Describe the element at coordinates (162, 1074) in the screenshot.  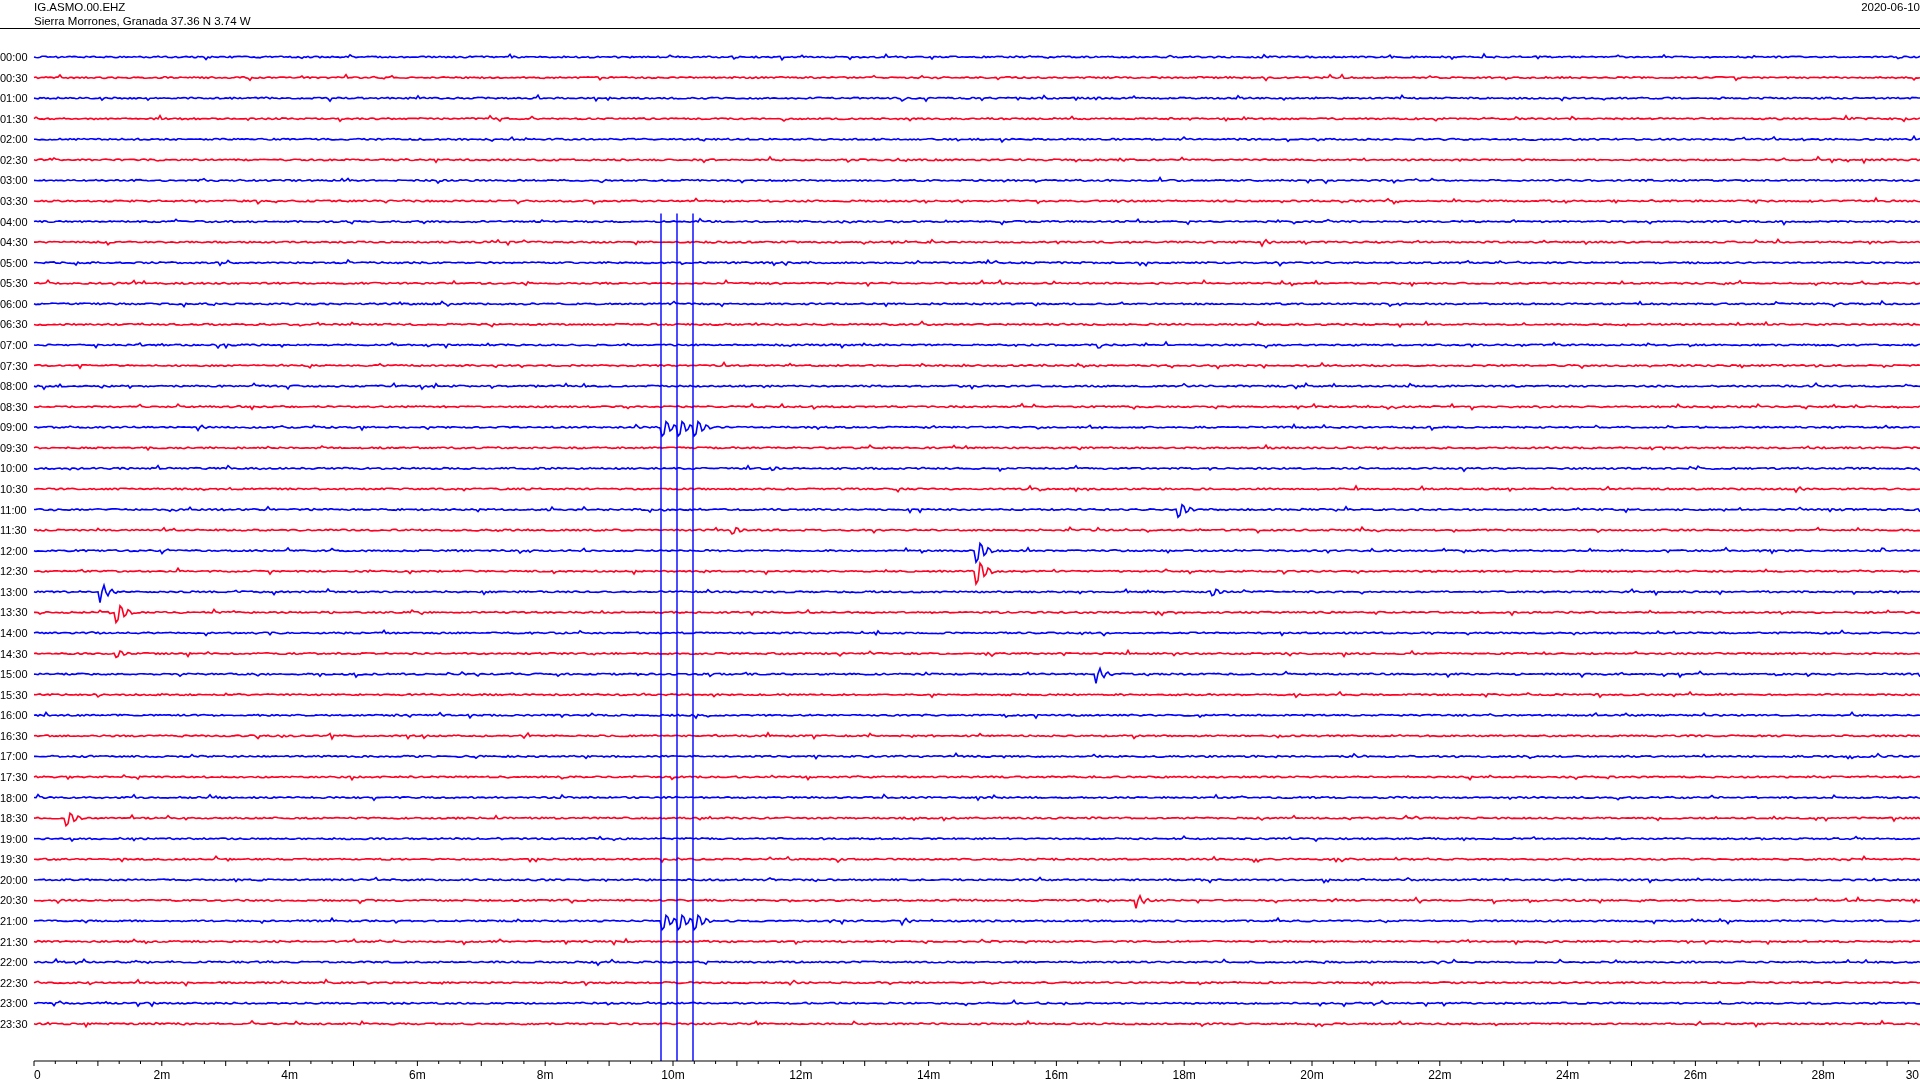
I see `axis-tick-label: 2m` at that location.